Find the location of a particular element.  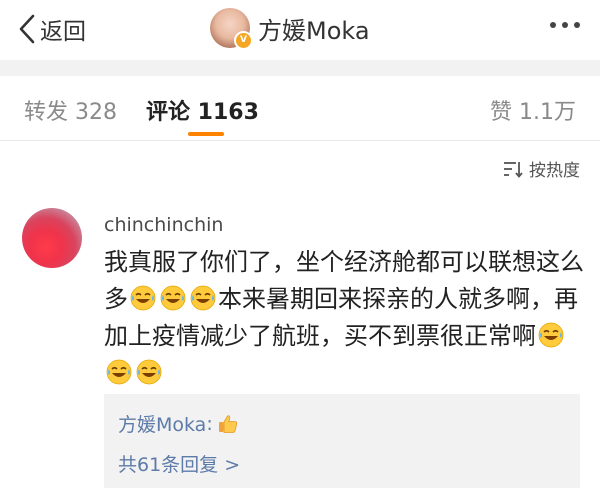

reply-author: 方媛Moka is located at coordinates (162, 423).